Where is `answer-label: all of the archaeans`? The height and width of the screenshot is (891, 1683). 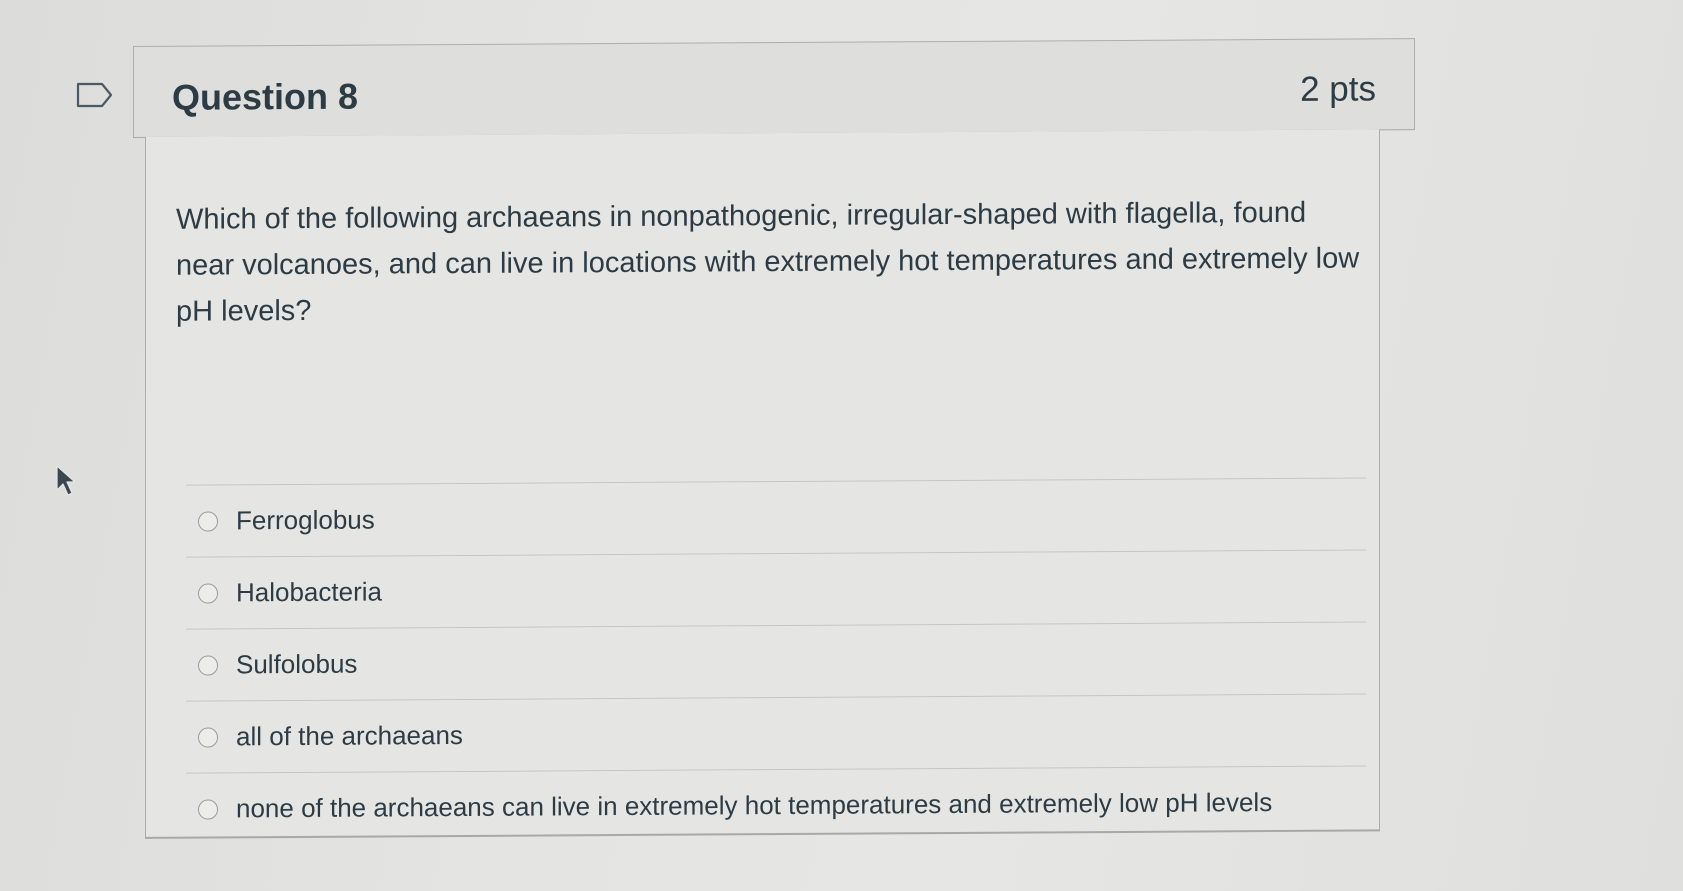 answer-label: all of the archaeans is located at coordinates (349, 736).